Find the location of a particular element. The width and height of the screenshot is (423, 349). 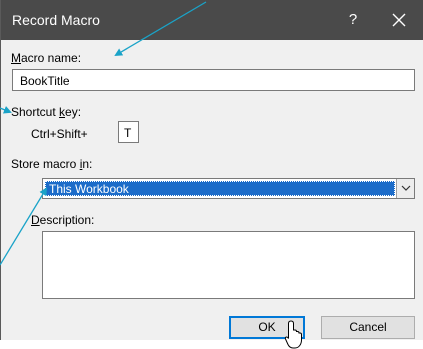

shortcut-modifier-text: Ctrl+Shift+ is located at coordinates (59, 134).